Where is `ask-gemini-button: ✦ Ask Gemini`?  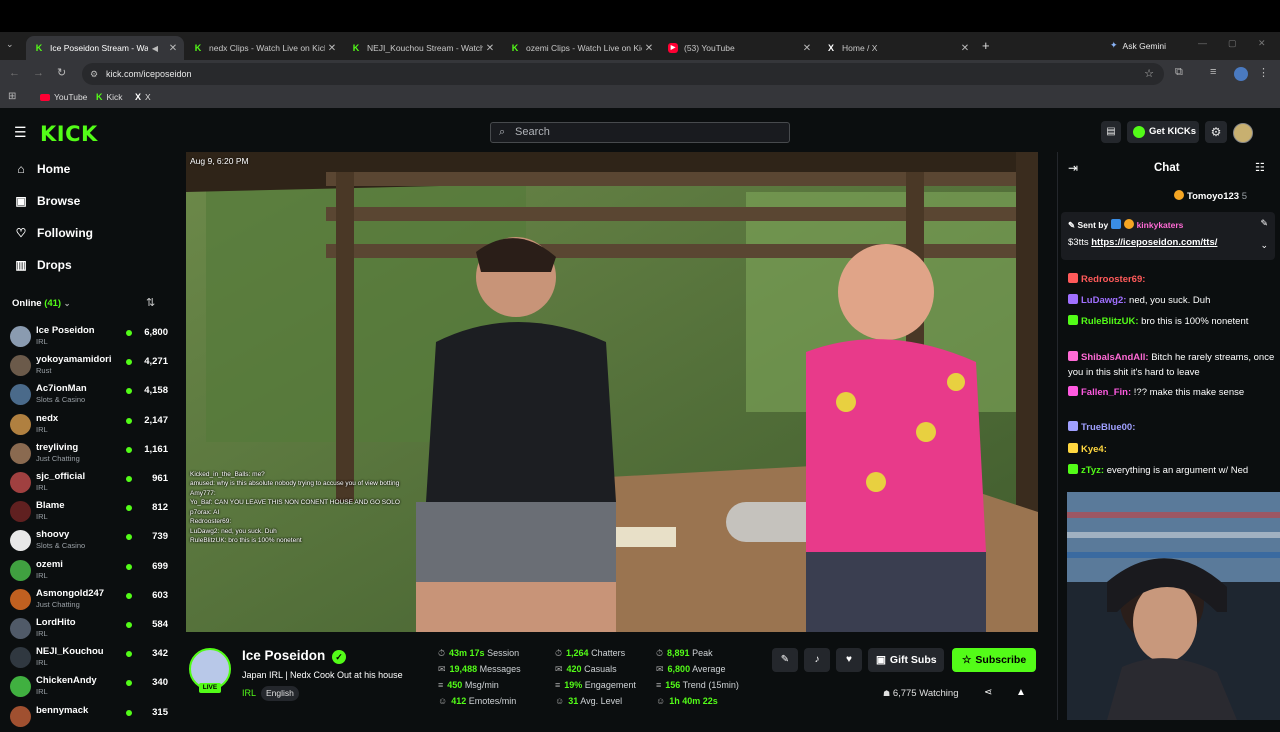
ask-gemini-button: ✦ Ask Gemini is located at coordinates (1138, 45).